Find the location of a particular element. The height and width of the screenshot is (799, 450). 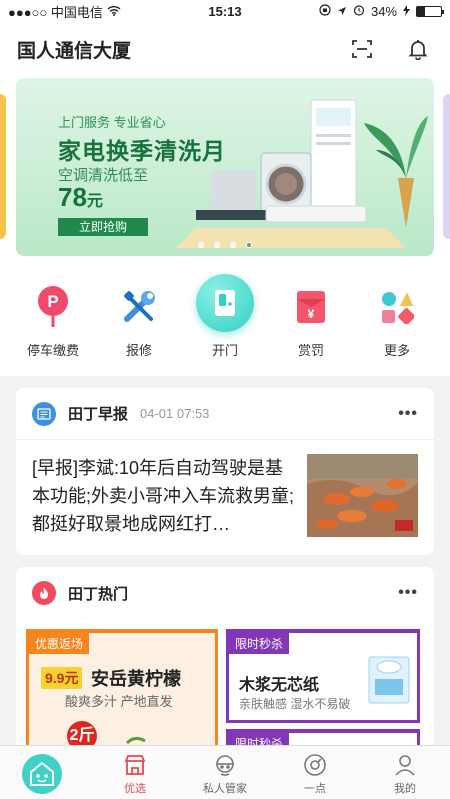

quick-action-label: 停车缴费 is located at coordinates (52, 350).